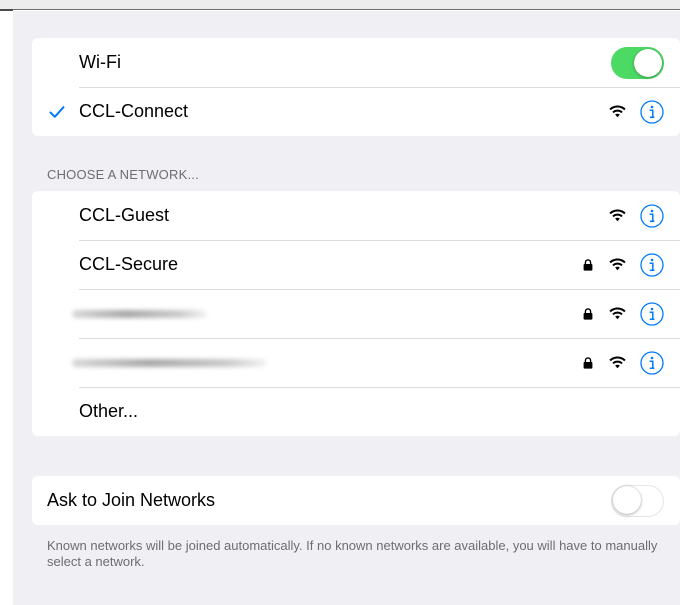 The image size is (680, 605). What do you see at coordinates (129, 264) in the screenshot?
I see `network-name: CCL-Secure` at bounding box center [129, 264].